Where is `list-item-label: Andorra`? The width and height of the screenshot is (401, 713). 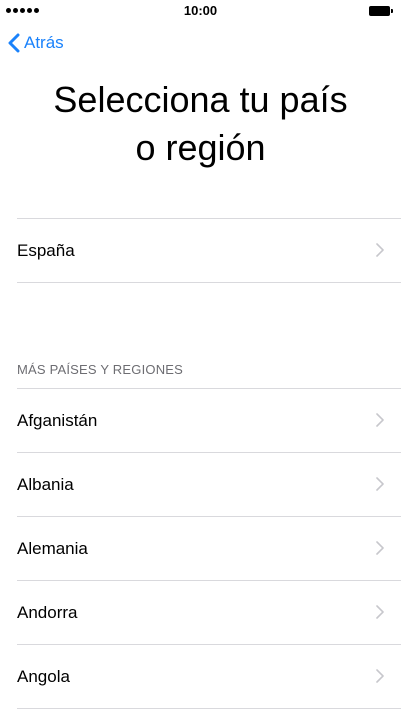
list-item-label: Andorra is located at coordinates (47, 612).